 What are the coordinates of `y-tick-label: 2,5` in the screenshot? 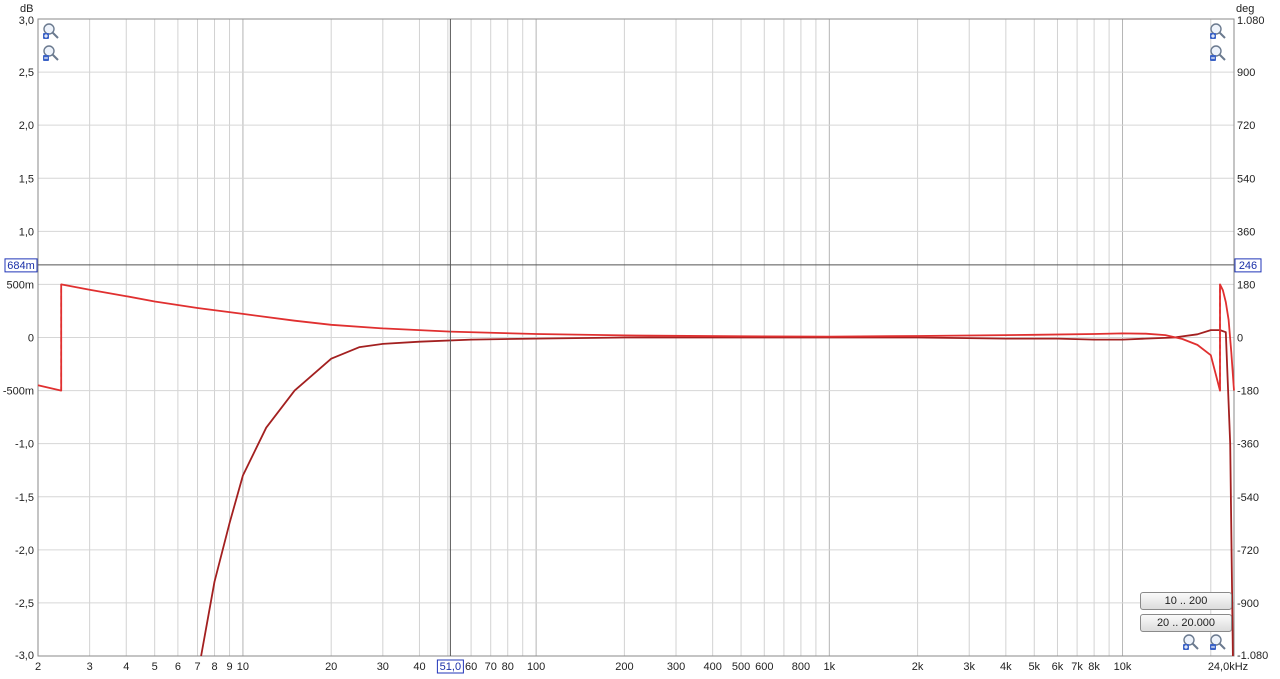 It's located at (26, 73).